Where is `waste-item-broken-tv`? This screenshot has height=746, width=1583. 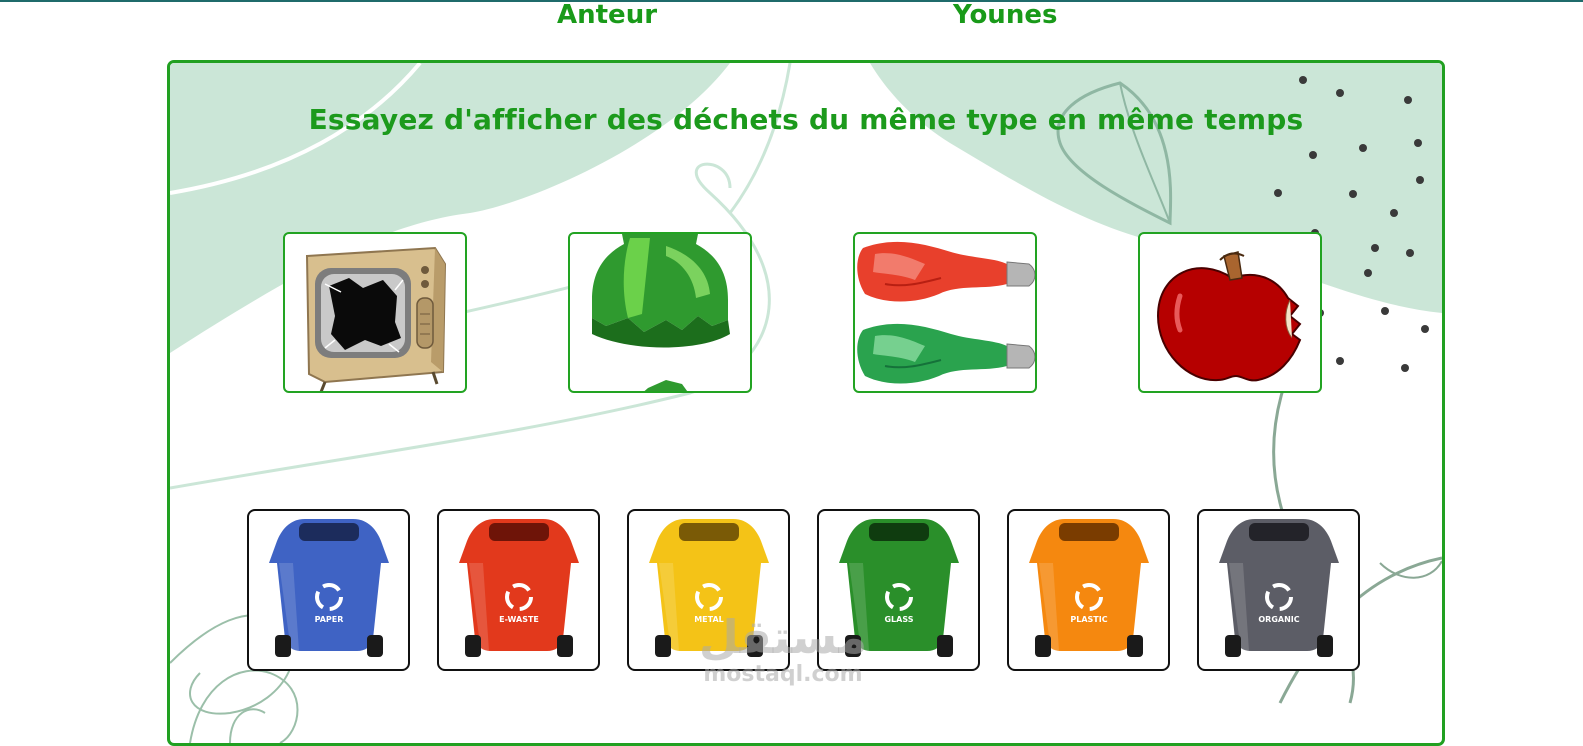
waste-item-broken-tv is located at coordinates (375, 312).